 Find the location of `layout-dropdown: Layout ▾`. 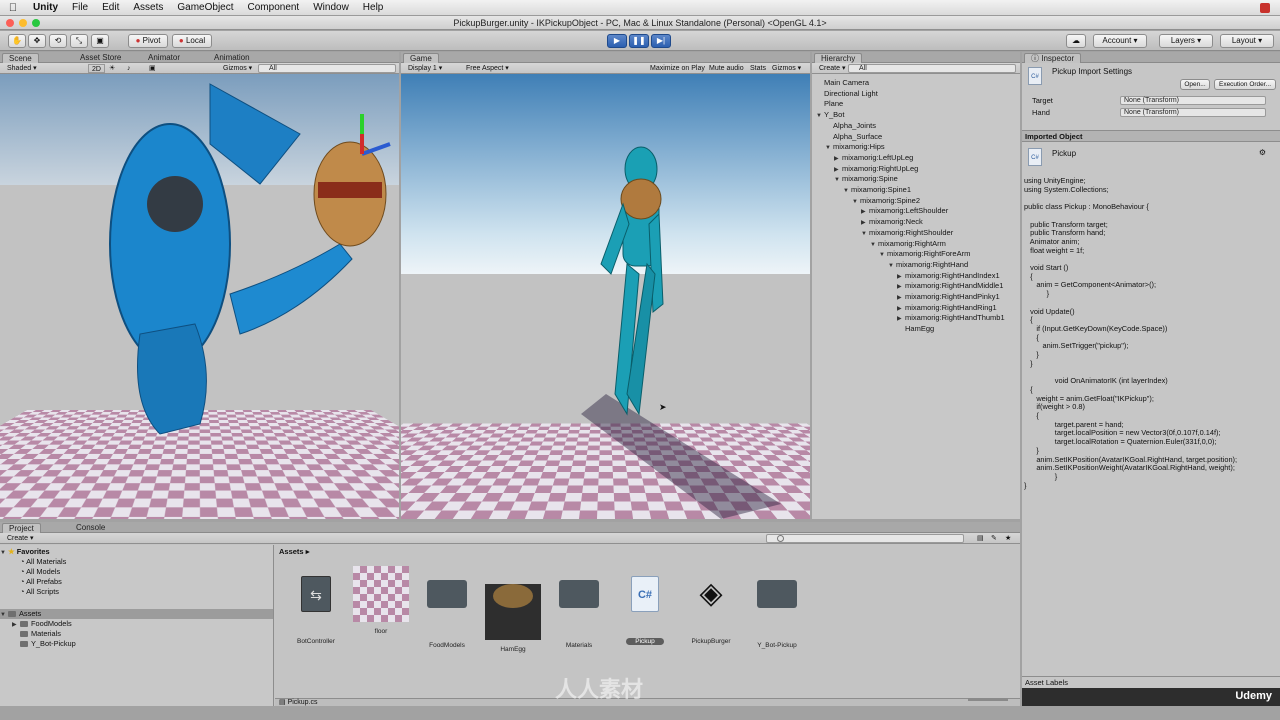

layout-dropdown: Layout ▾ is located at coordinates (1247, 41).